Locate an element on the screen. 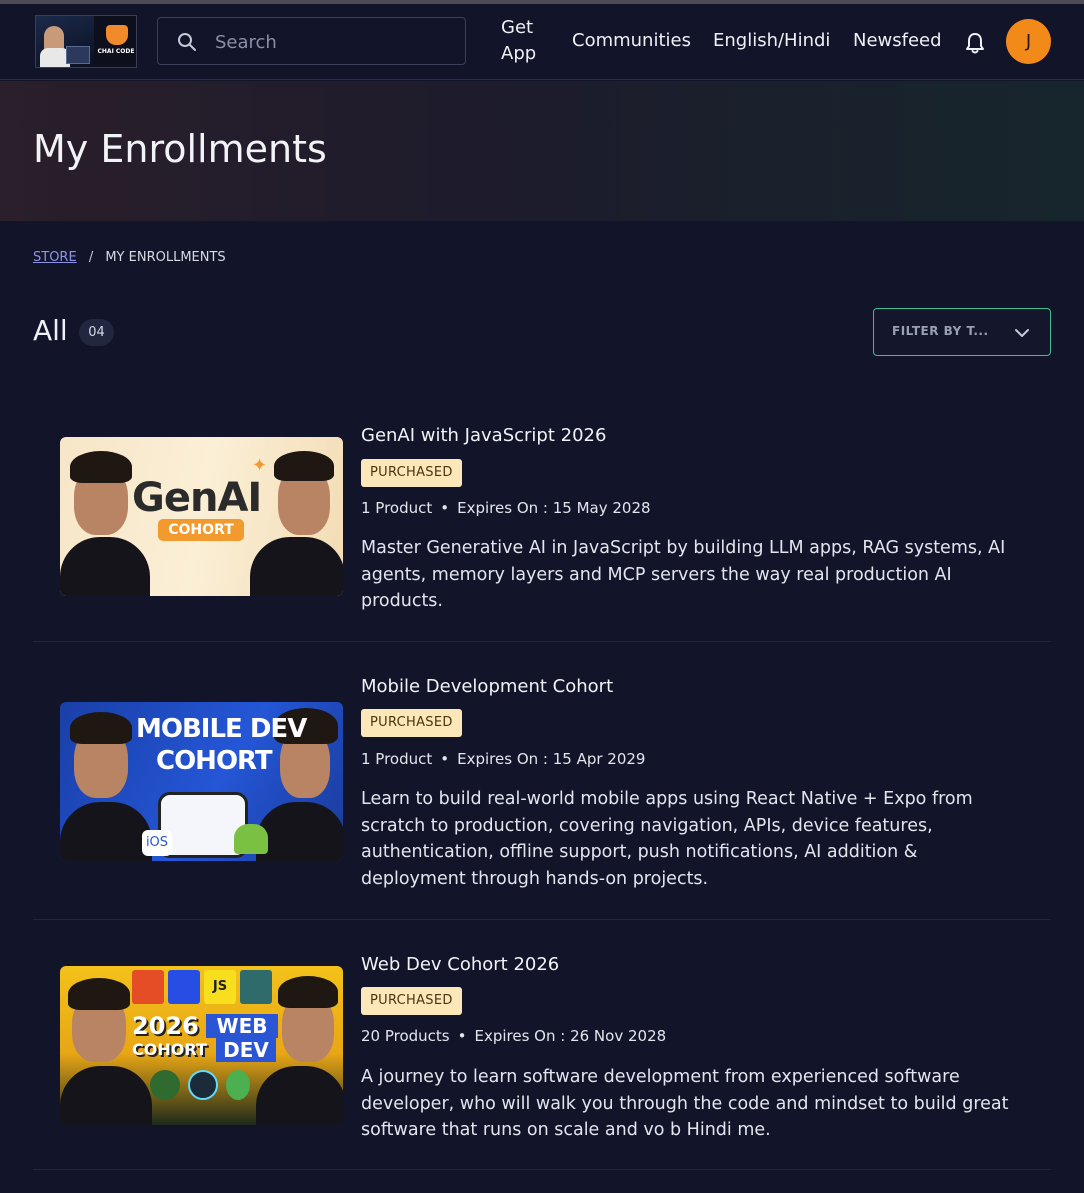 The image size is (1084, 1193). thumbnail-title: MOBILE DEV is located at coordinates (221, 729).